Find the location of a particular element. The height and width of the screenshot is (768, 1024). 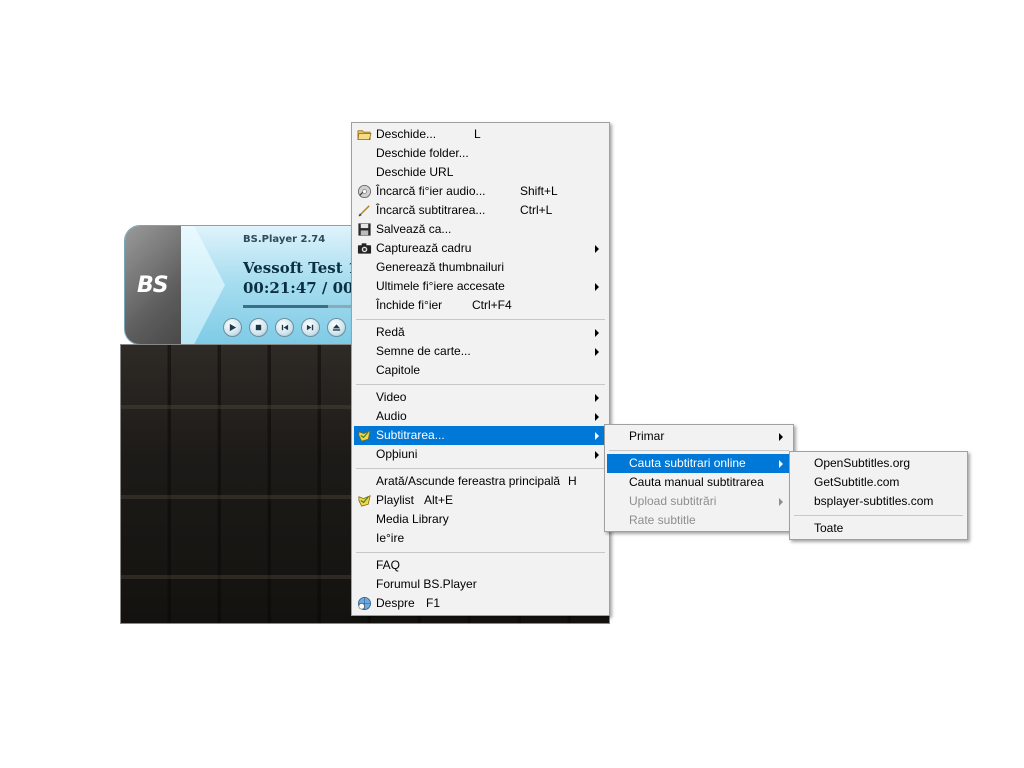

menu-item-inchide-fisier: Închide fi°ier Ctrl+F4 is located at coordinates (480, 305).